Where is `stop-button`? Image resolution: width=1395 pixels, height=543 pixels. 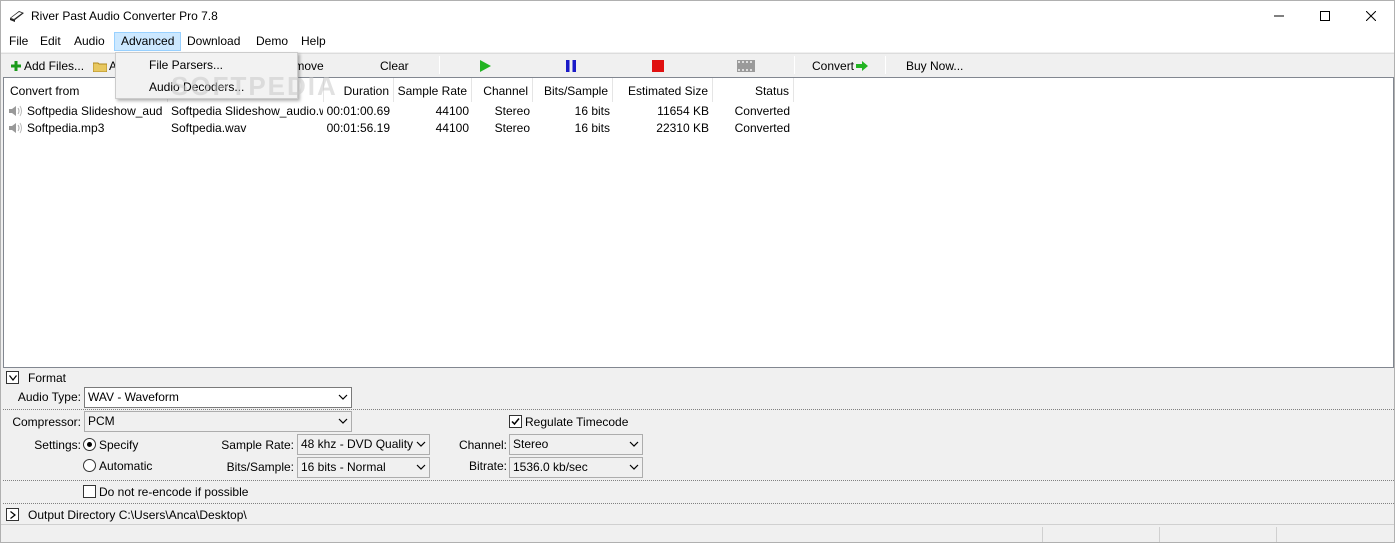
stop-button is located at coordinates (658, 66).